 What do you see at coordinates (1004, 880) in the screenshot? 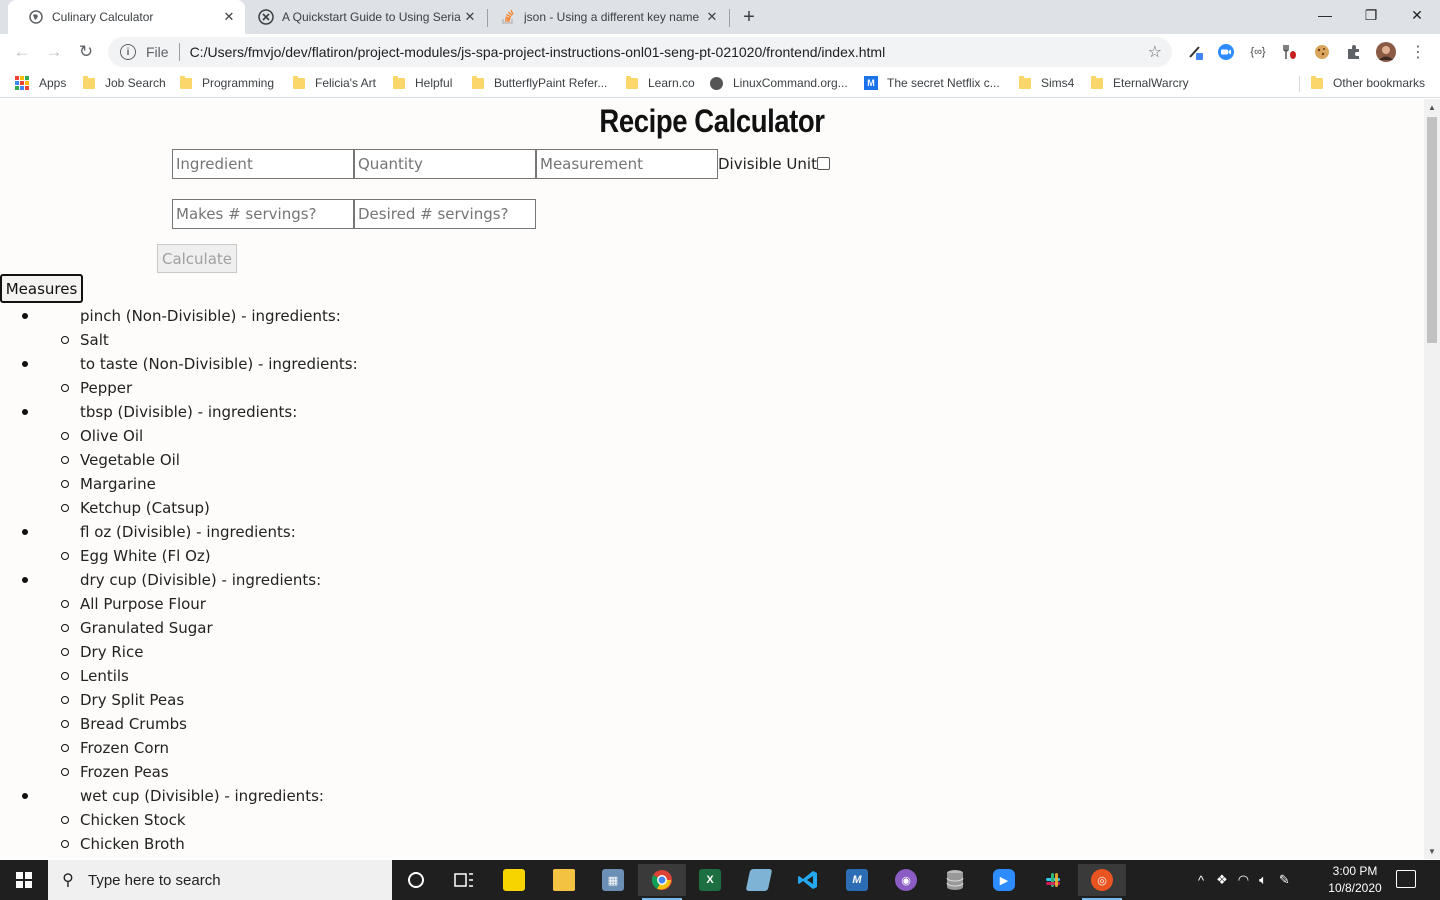
I see `zoom-app-icon: ▶` at bounding box center [1004, 880].